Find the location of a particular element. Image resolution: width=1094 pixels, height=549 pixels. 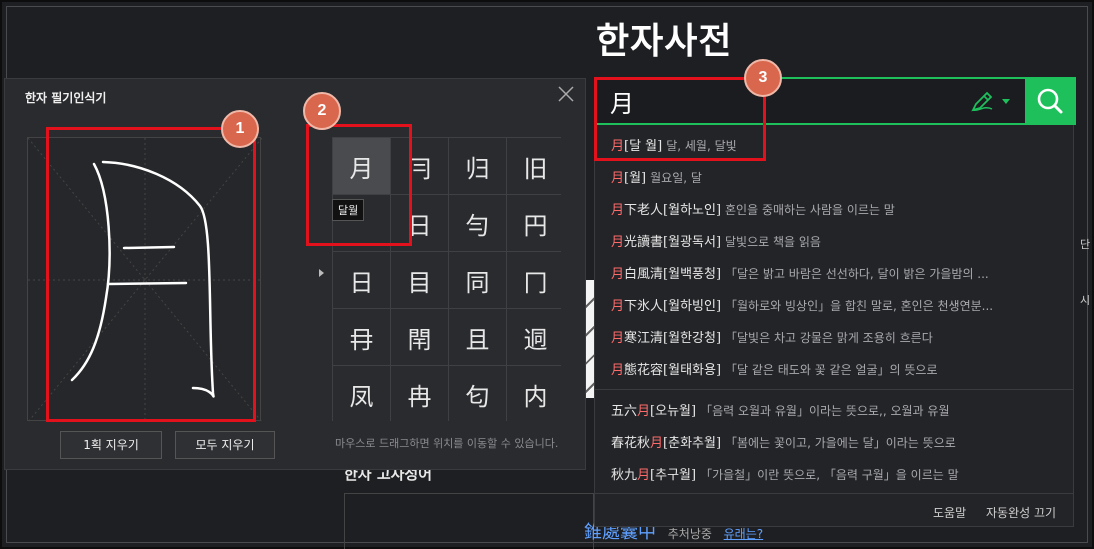

autocomplete-item: 五六月[오뉴월] 「음력 오월과 유월」이라는 뜻으로,, 오월과 유월 is located at coordinates (836, 409).